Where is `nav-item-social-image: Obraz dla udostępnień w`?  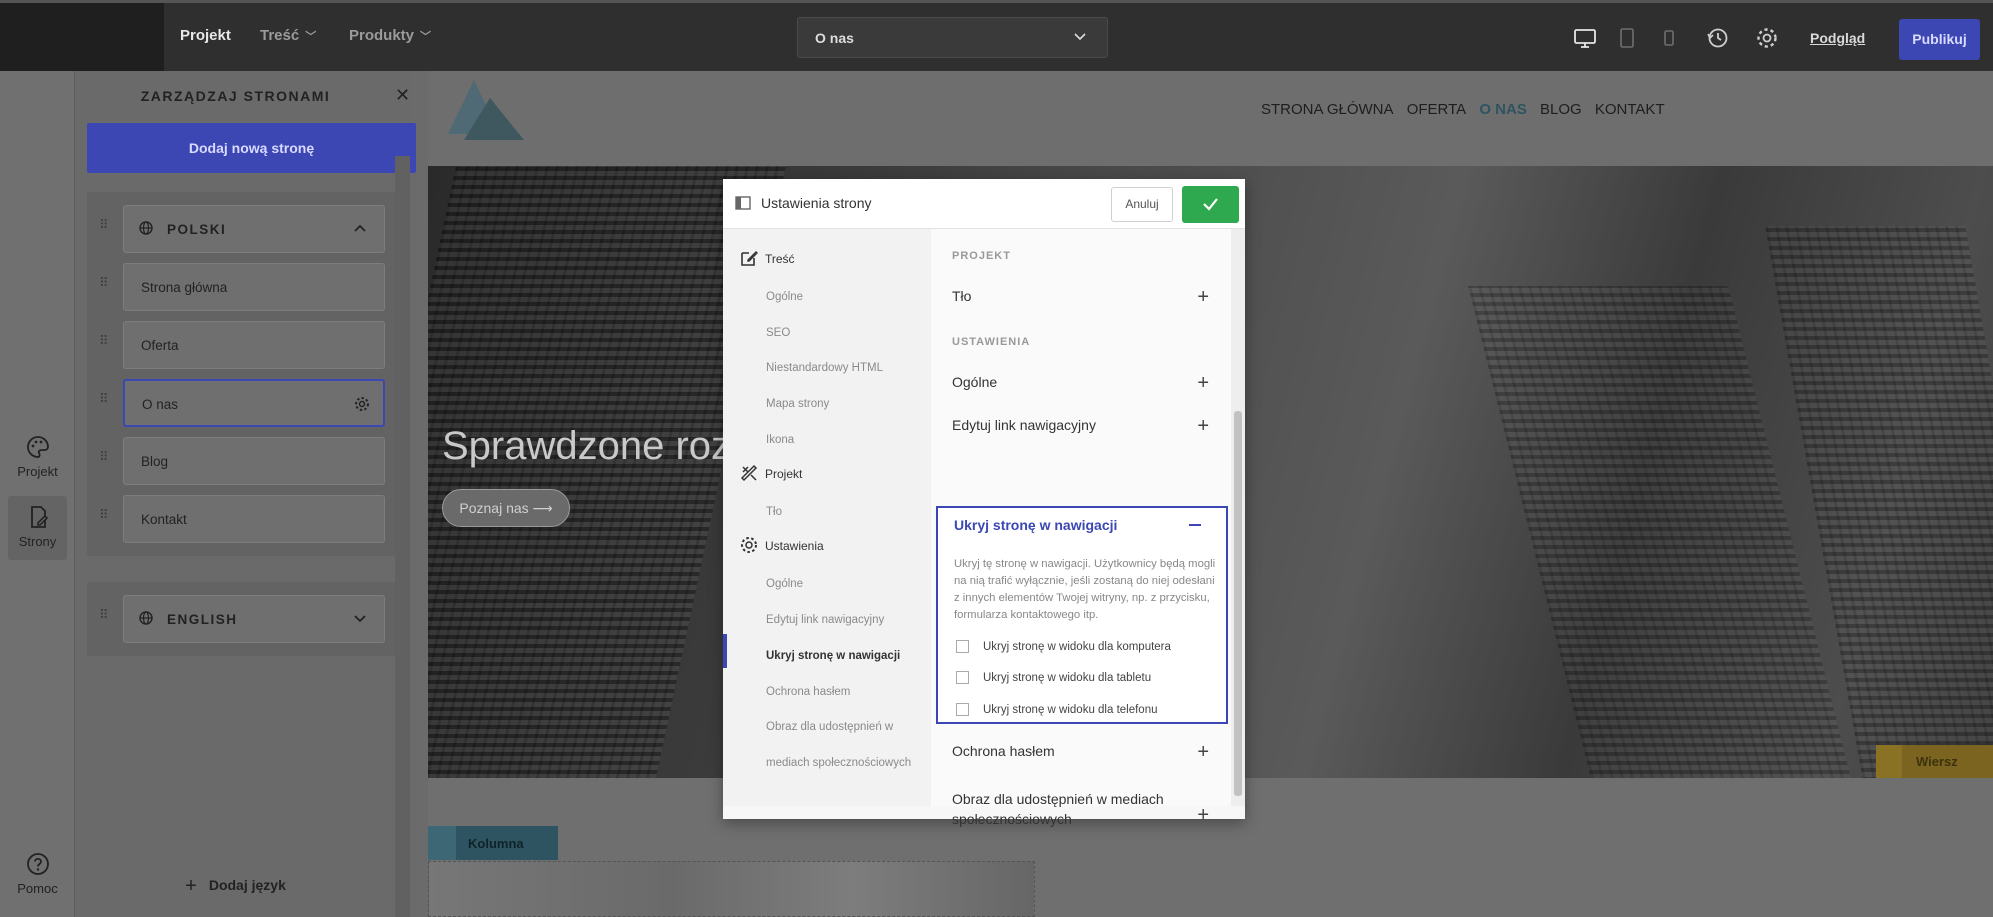
nav-item-social-image: Obraz dla udostępnień w is located at coordinates (829, 727).